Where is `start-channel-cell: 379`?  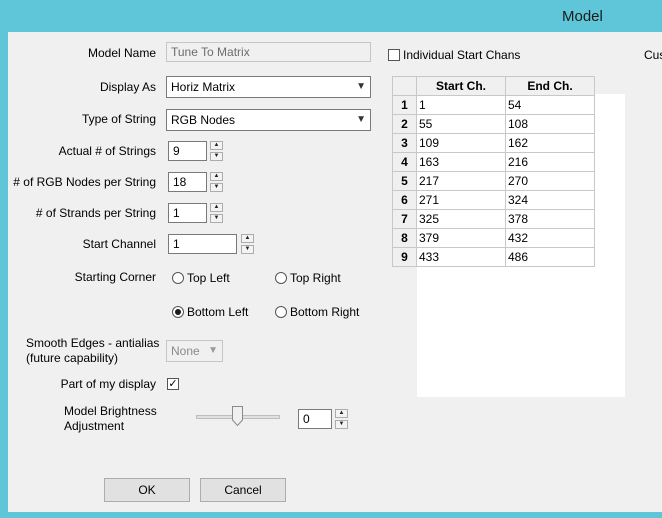
start-channel-cell: 379 is located at coordinates (461, 238).